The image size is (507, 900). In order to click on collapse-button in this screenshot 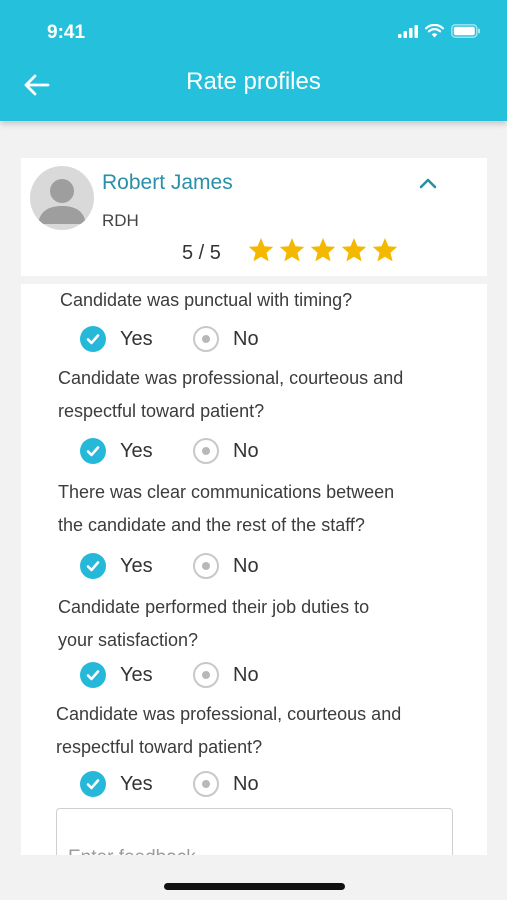, I will do `click(428, 183)`.